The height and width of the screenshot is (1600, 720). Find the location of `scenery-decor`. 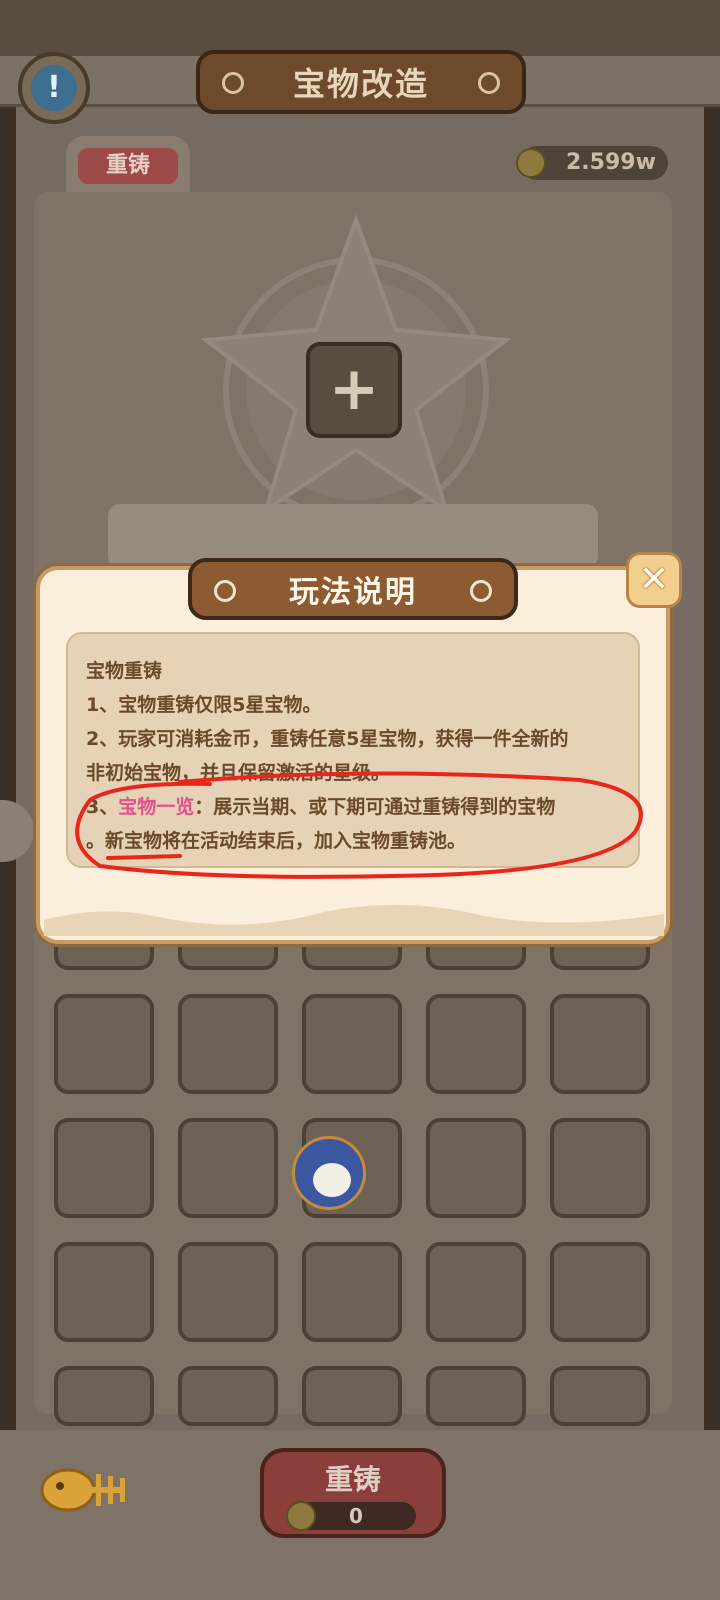

scenery-decor is located at coordinates (354, 920).